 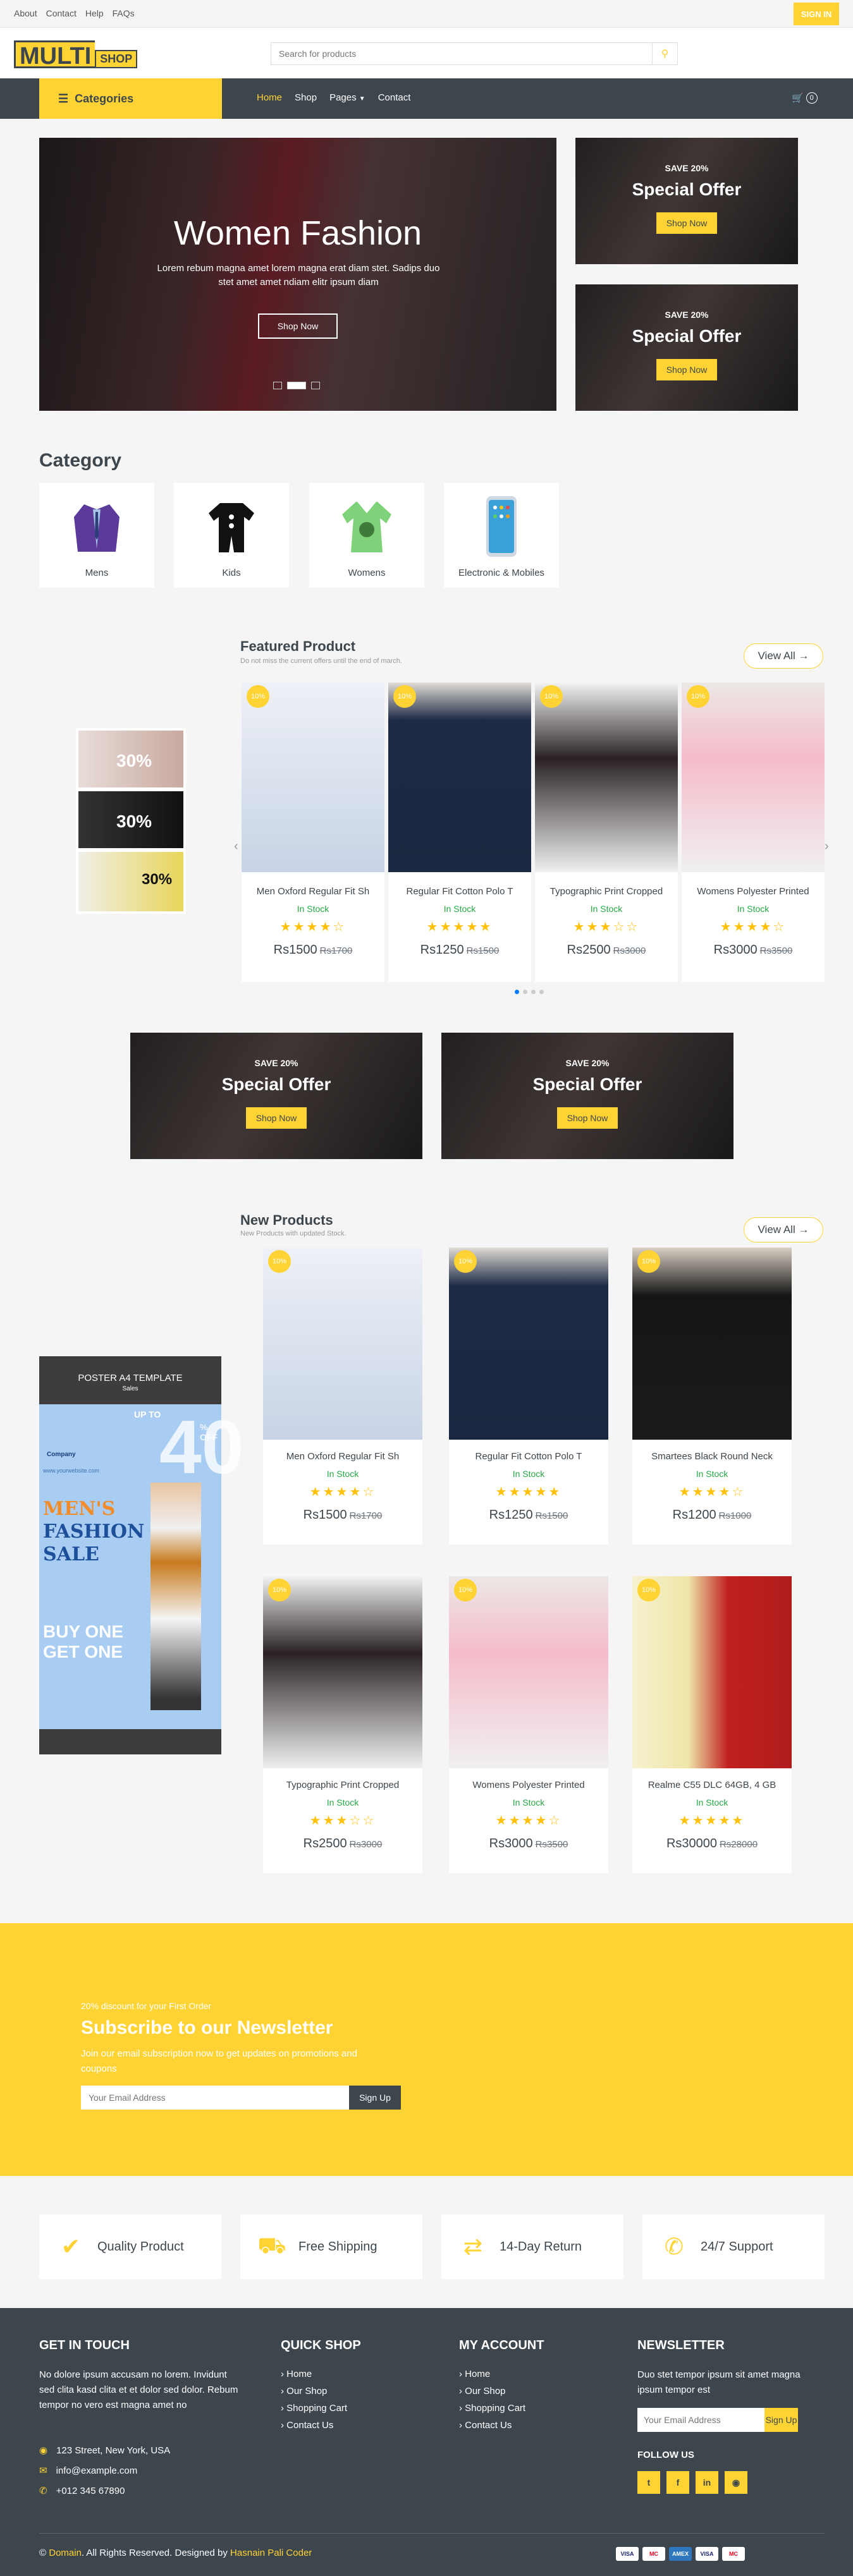 What do you see at coordinates (236, 847) in the screenshot?
I see `prev-arrow-icon: ‹` at bounding box center [236, 847].